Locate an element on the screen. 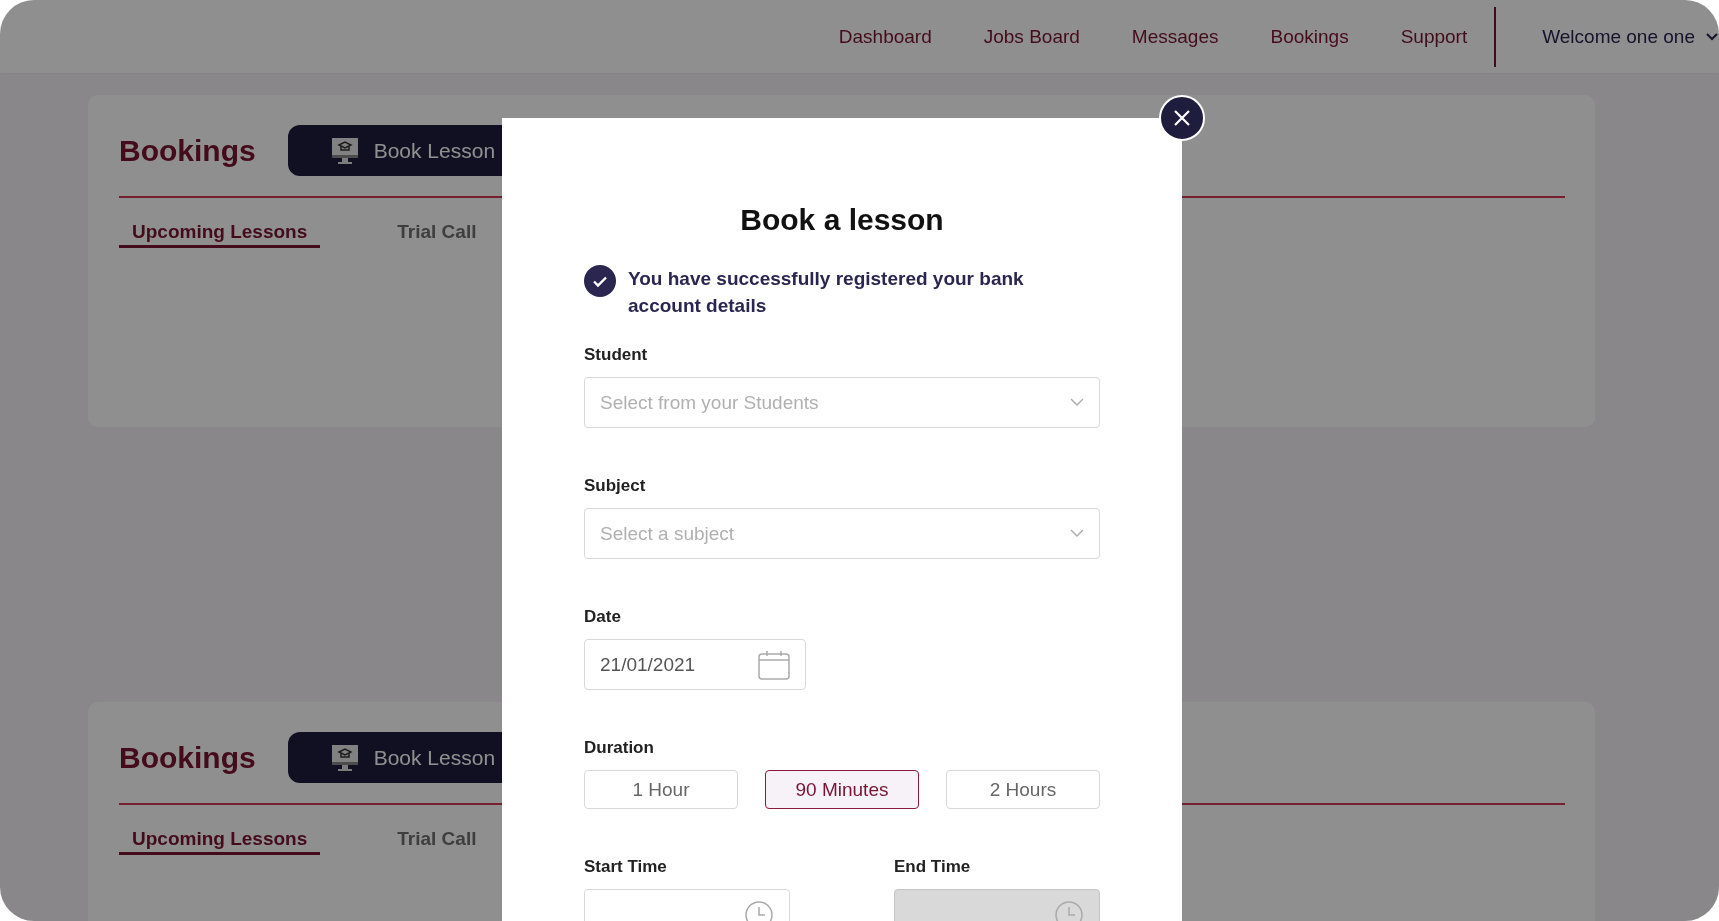 The image size is (1719, 921). nav-link: Support is located at coordinates (1434, 36).